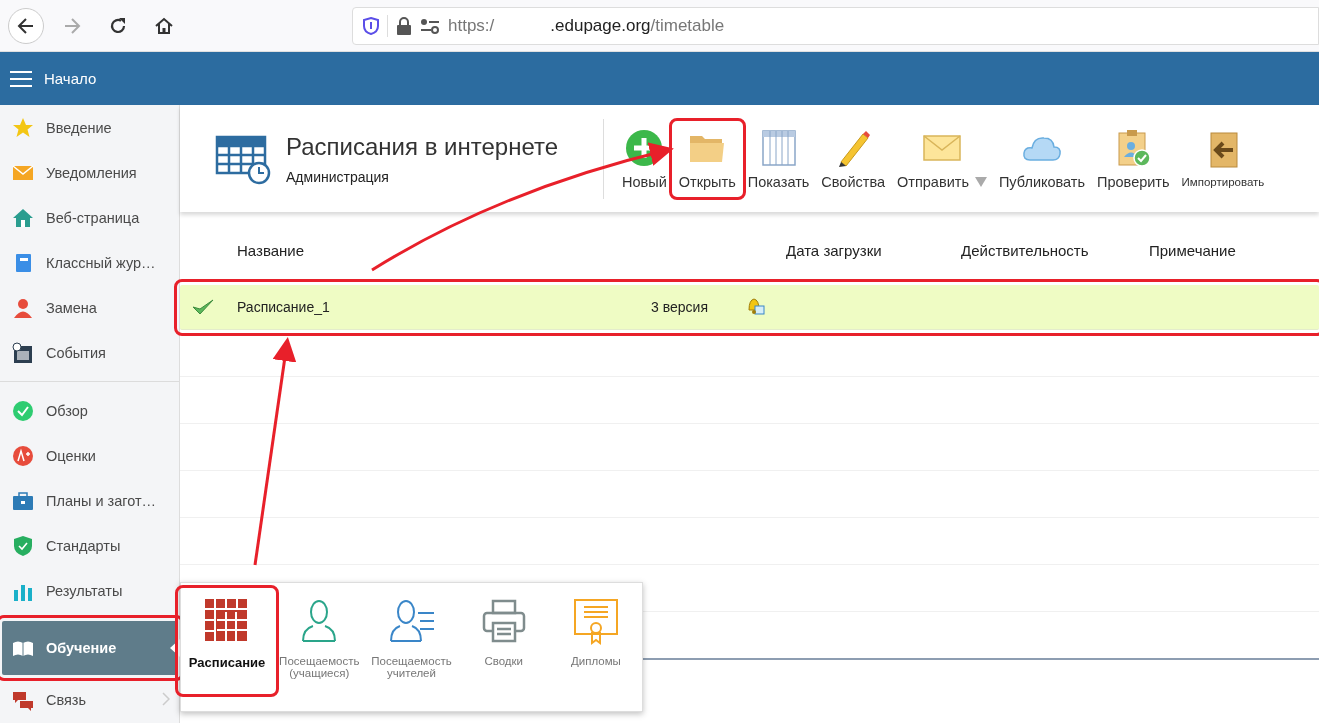 The width and height of the screenshot is (1319, 723). Describe the element at coordinates (21, 78) in the screenshot. I see `menu-icon` at that location.